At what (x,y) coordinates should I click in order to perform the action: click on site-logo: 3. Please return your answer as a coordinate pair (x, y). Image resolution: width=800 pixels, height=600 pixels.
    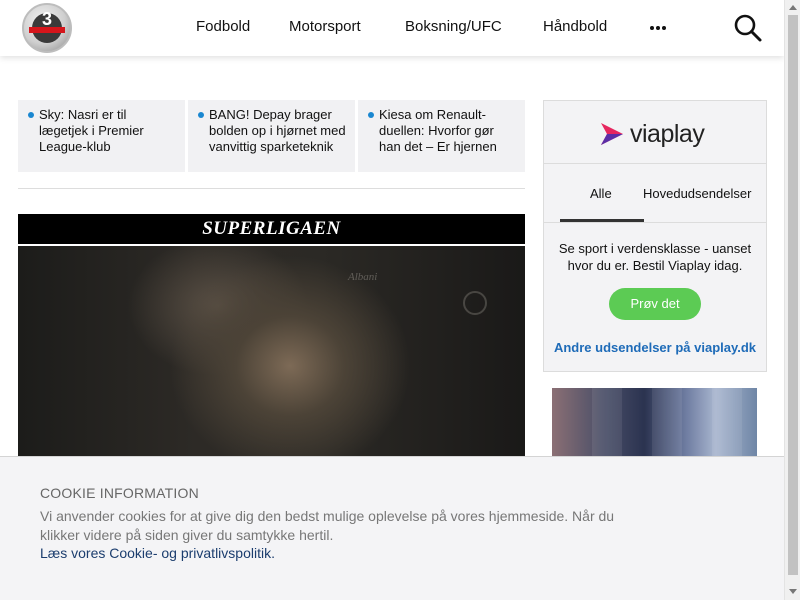
    Looking at the image, I should click on (47, 28).